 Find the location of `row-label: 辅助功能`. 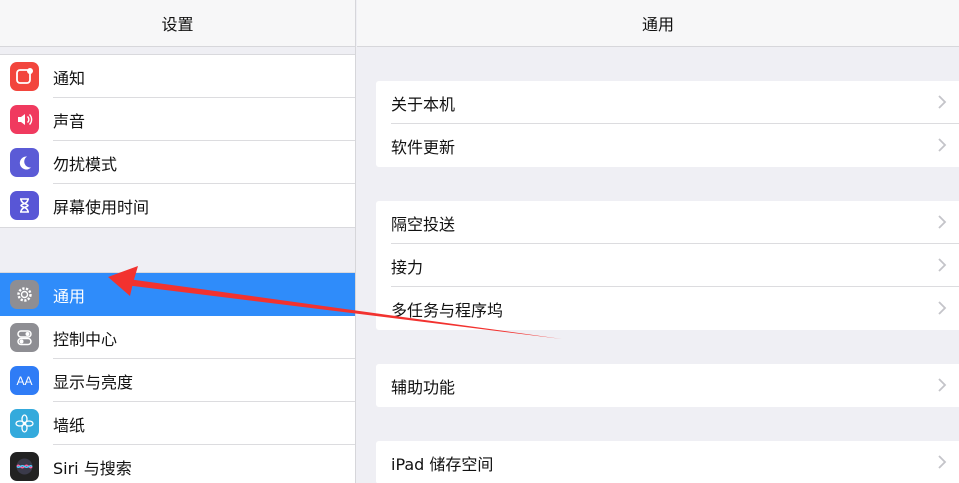

row-label: 辅助功能 is located at coordinates (423, 387).